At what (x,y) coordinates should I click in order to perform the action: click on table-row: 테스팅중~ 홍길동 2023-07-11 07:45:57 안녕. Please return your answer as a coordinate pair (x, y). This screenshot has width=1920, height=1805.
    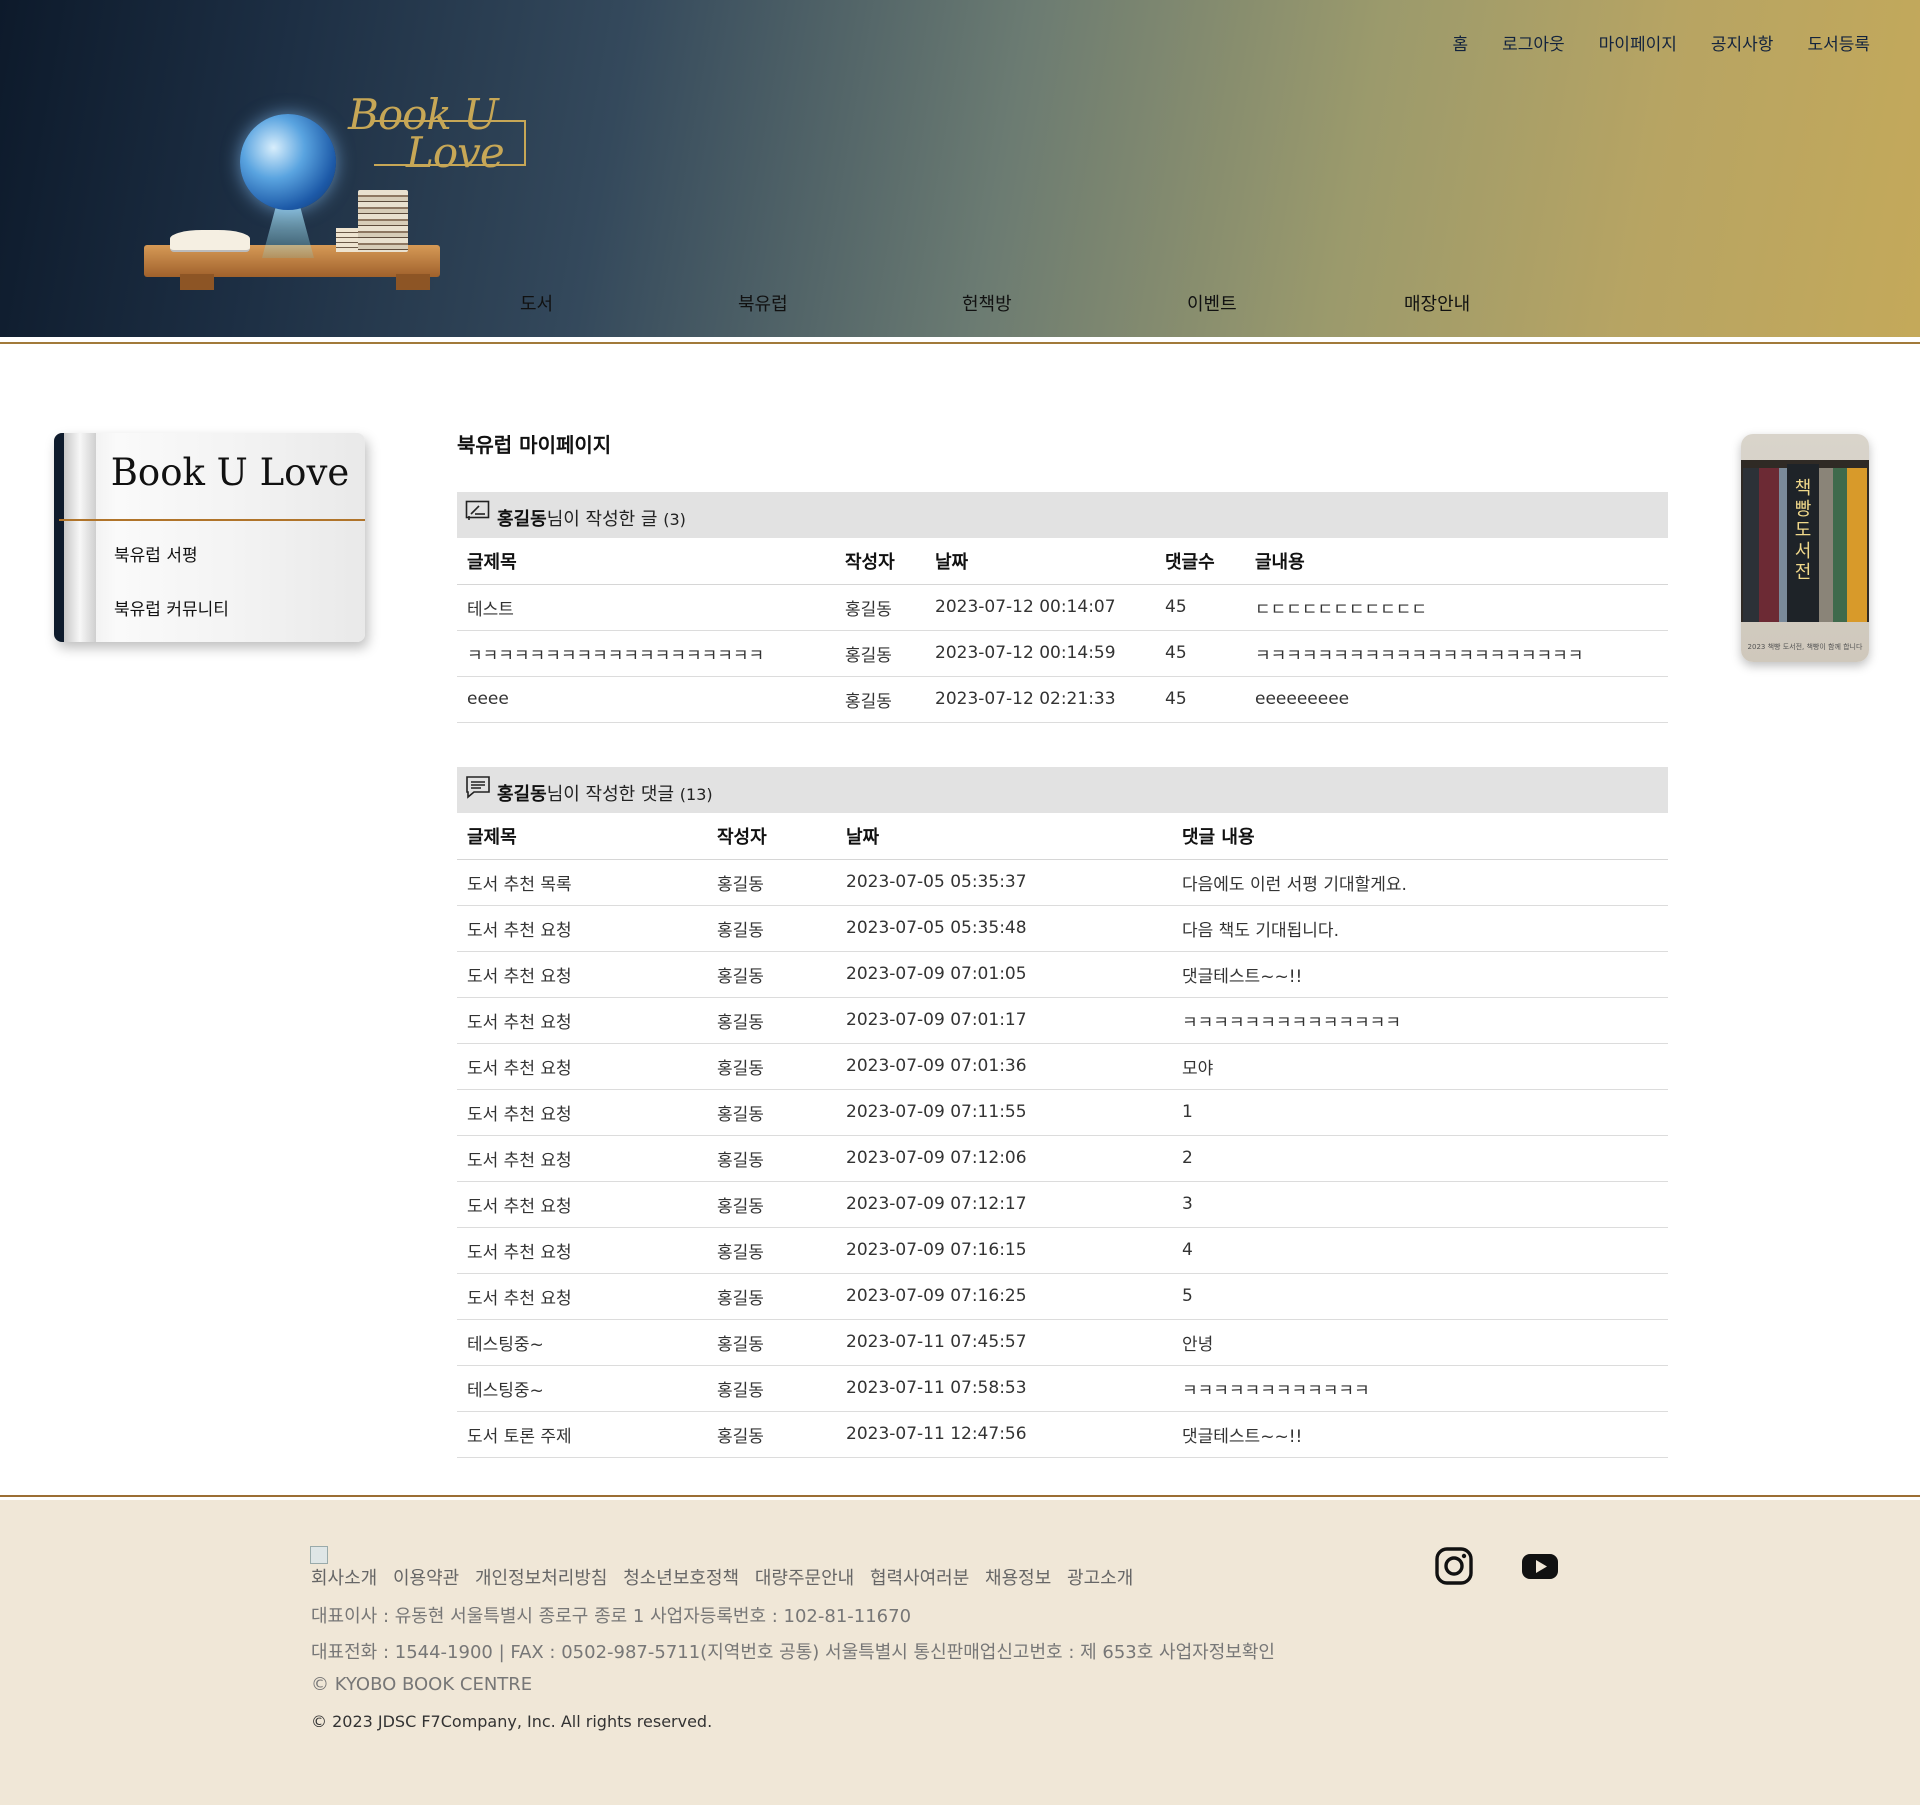
    Looking at the image, I should click on (1062, 1342).